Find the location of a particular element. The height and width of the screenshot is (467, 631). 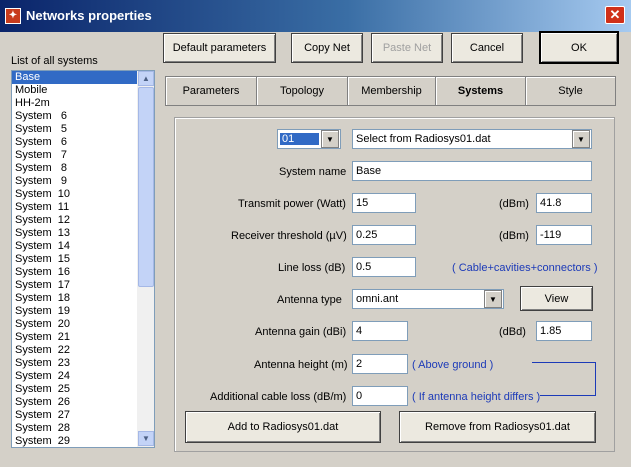

list-item: System 15 is located at coordinates (83, 259).